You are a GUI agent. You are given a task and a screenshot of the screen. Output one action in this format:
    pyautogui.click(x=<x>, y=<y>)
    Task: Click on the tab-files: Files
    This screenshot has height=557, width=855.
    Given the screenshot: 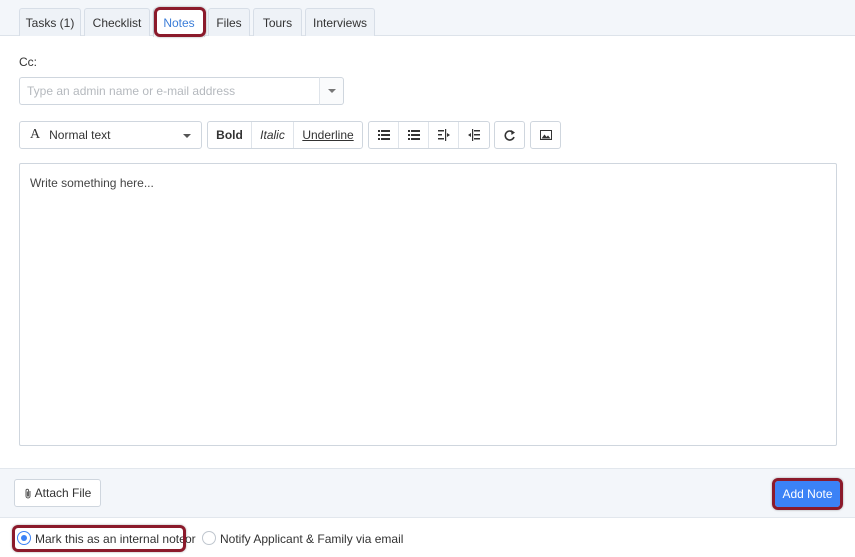 What is the action you would take?
    pyautogui.click(x=229, y=22)
    